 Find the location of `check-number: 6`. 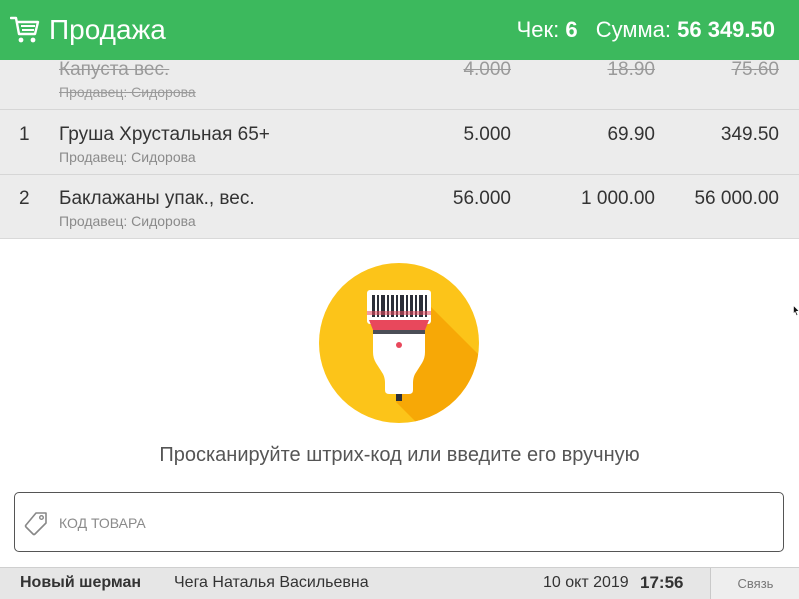

check-number: 6 is located at coordinates (571, 29).